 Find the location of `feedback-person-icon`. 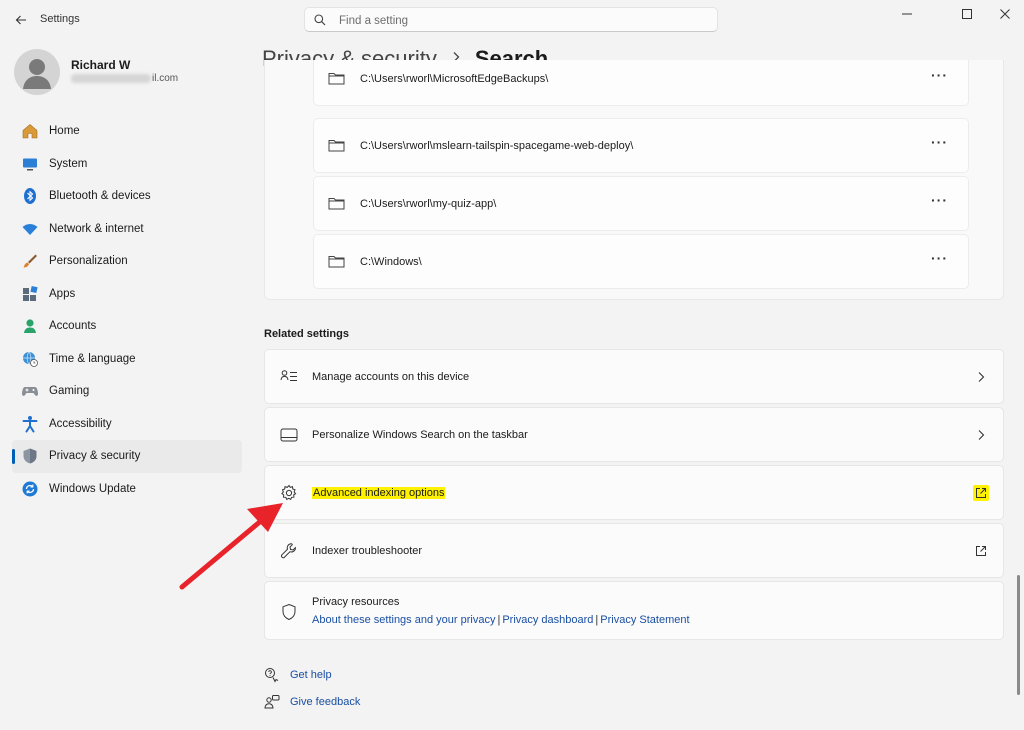

feedback-person-icon is located at coordinates (272, 702).